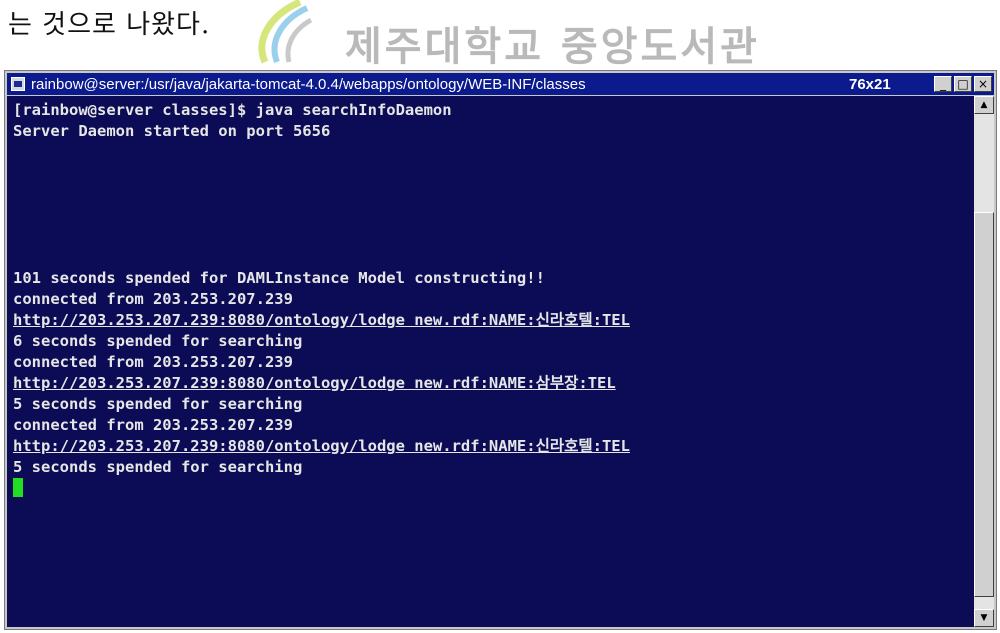  I want to click on scroll-down-button: ▼, so click(984, 618).